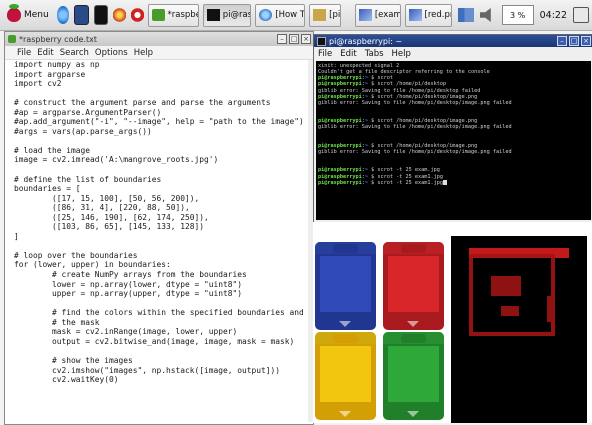 The width and height of the screenshot is (592, 425). What do you see at coordinates (280, 15) in the screenshot?
I see `task-browser: [How To Take..` at bounding box center [280, 15].